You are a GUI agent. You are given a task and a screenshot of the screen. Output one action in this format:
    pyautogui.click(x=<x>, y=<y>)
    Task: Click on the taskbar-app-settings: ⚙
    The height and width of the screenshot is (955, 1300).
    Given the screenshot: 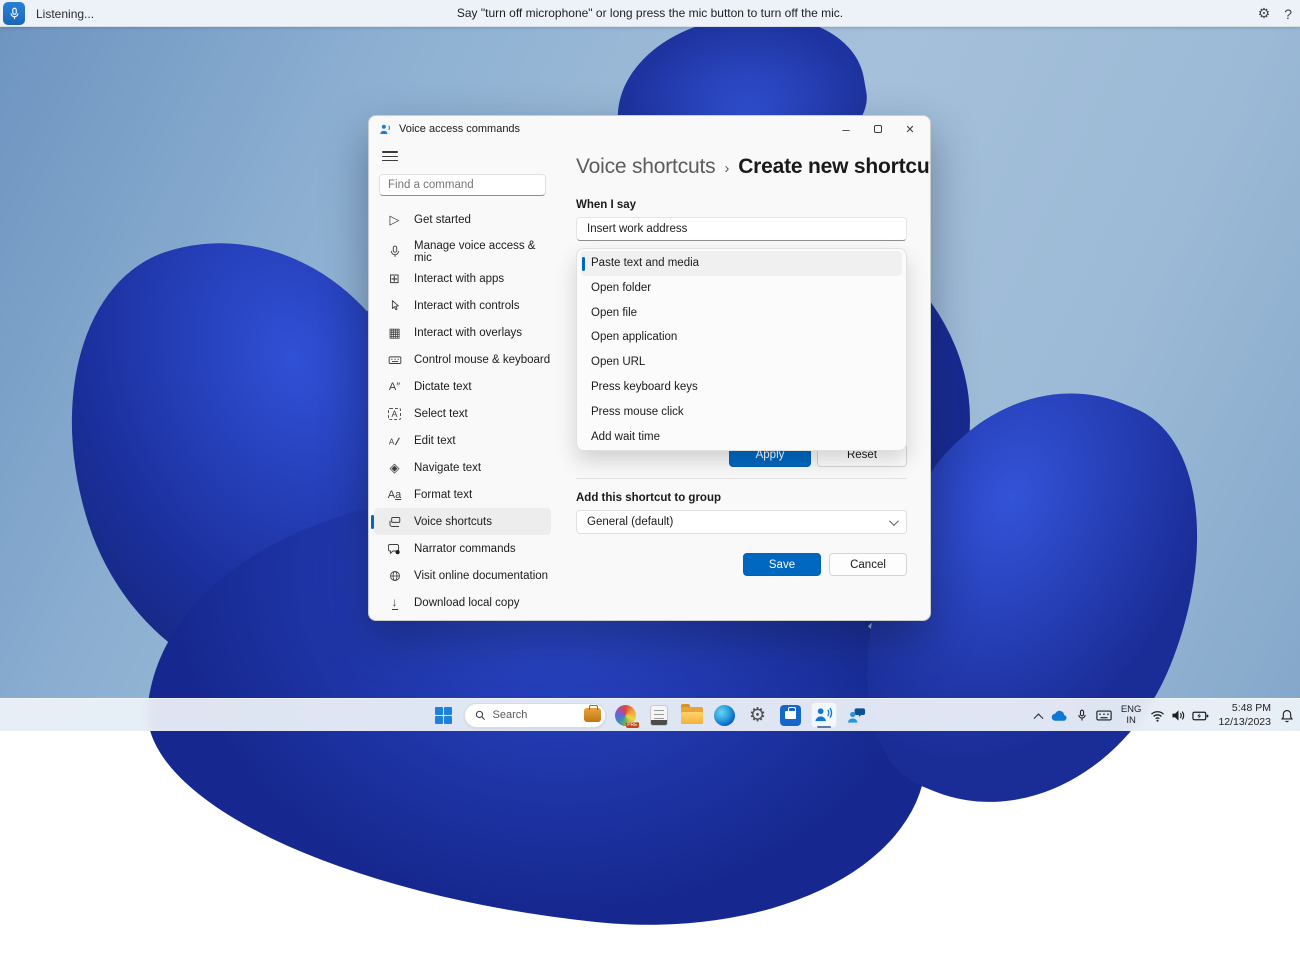 What is the action you would take?
    pyautogui.click(x=758, y=715)
    